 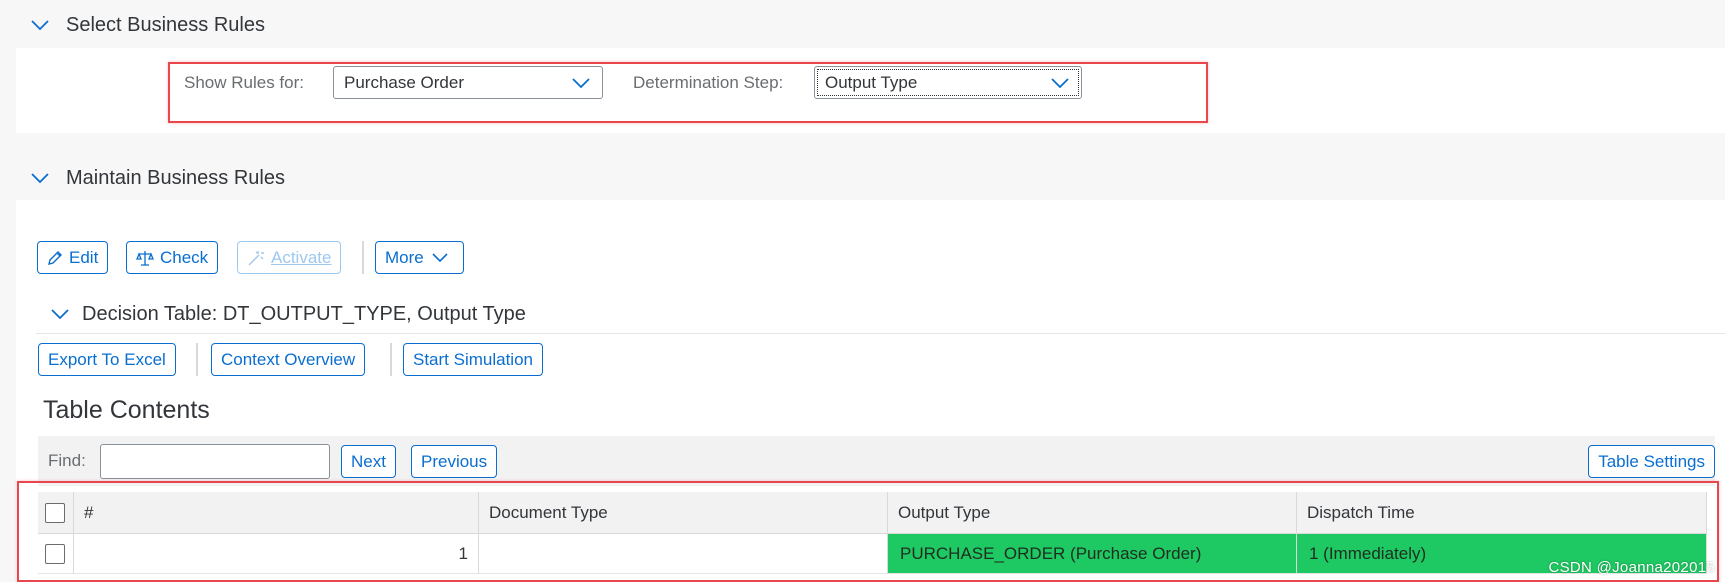 I want to click on column-header-document-type: Document Type, so click(x=683, y=513).